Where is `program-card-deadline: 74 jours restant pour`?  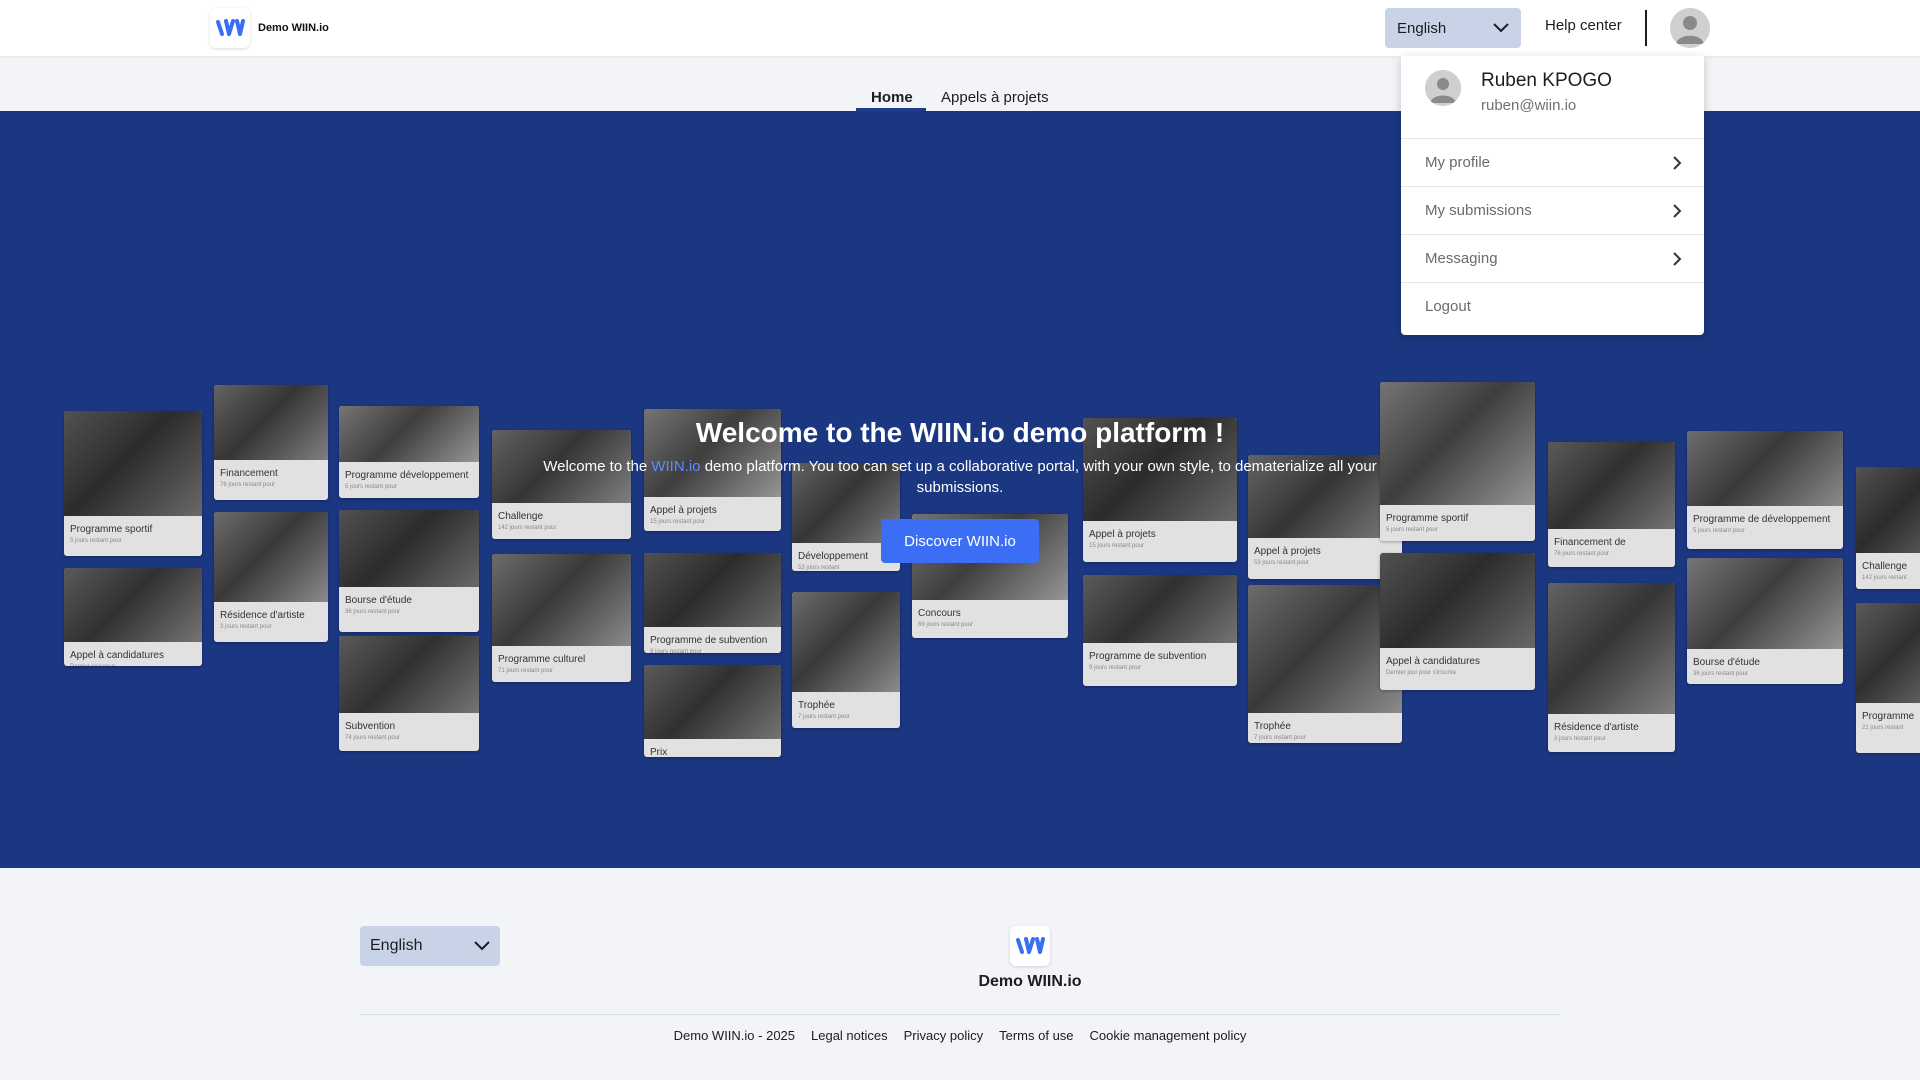
program-card-deadline: 74 jours restant pour is located at coordinates (373, 738).